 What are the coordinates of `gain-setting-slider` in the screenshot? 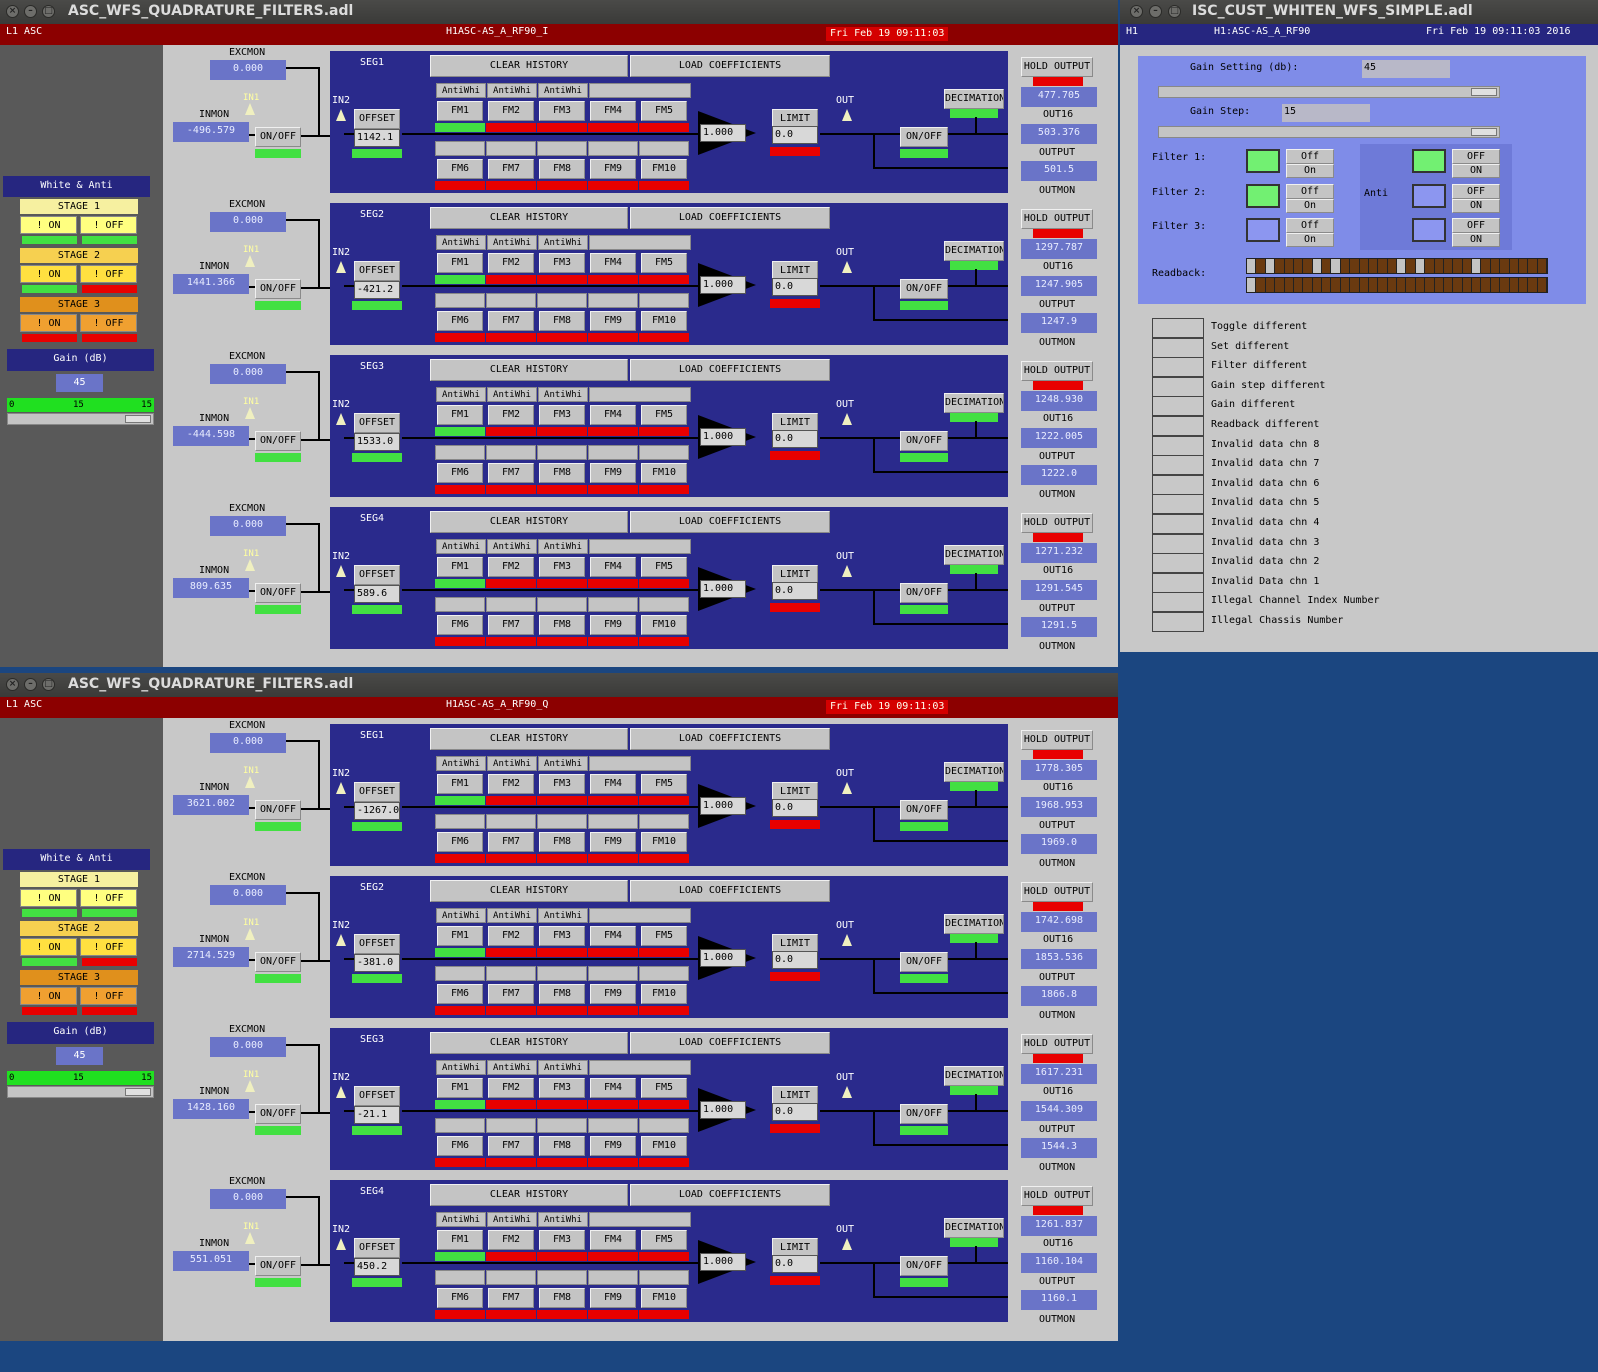 It's located at (1329, 92).